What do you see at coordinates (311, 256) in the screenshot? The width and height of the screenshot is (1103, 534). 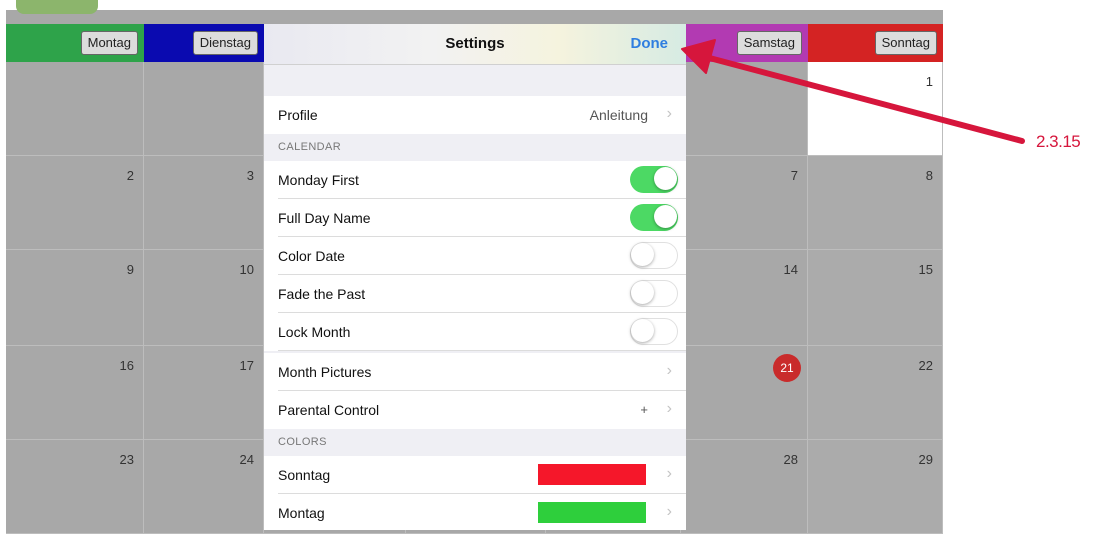 I see `toggle-label: Color Date` at bounding box center [311, 256].